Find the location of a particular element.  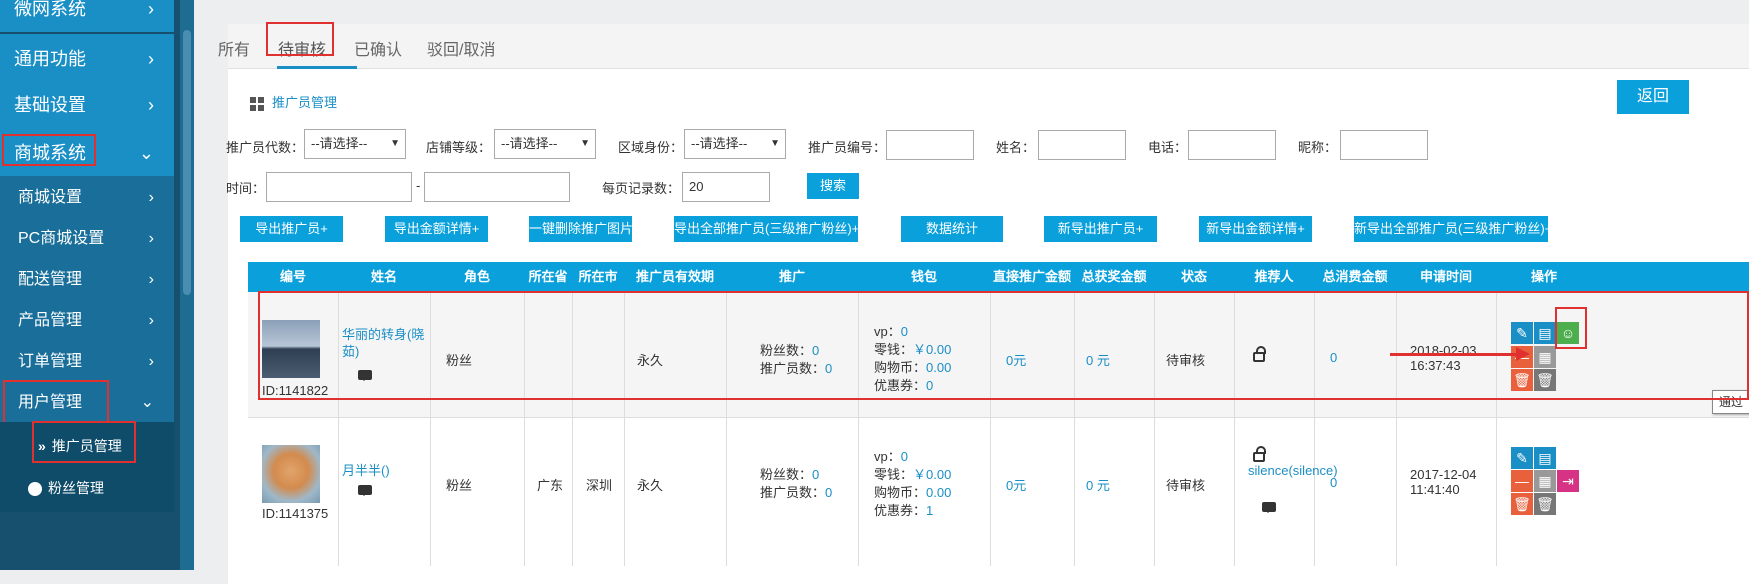

nickname-label: 昵称： is located at coordinates (1318, 147).